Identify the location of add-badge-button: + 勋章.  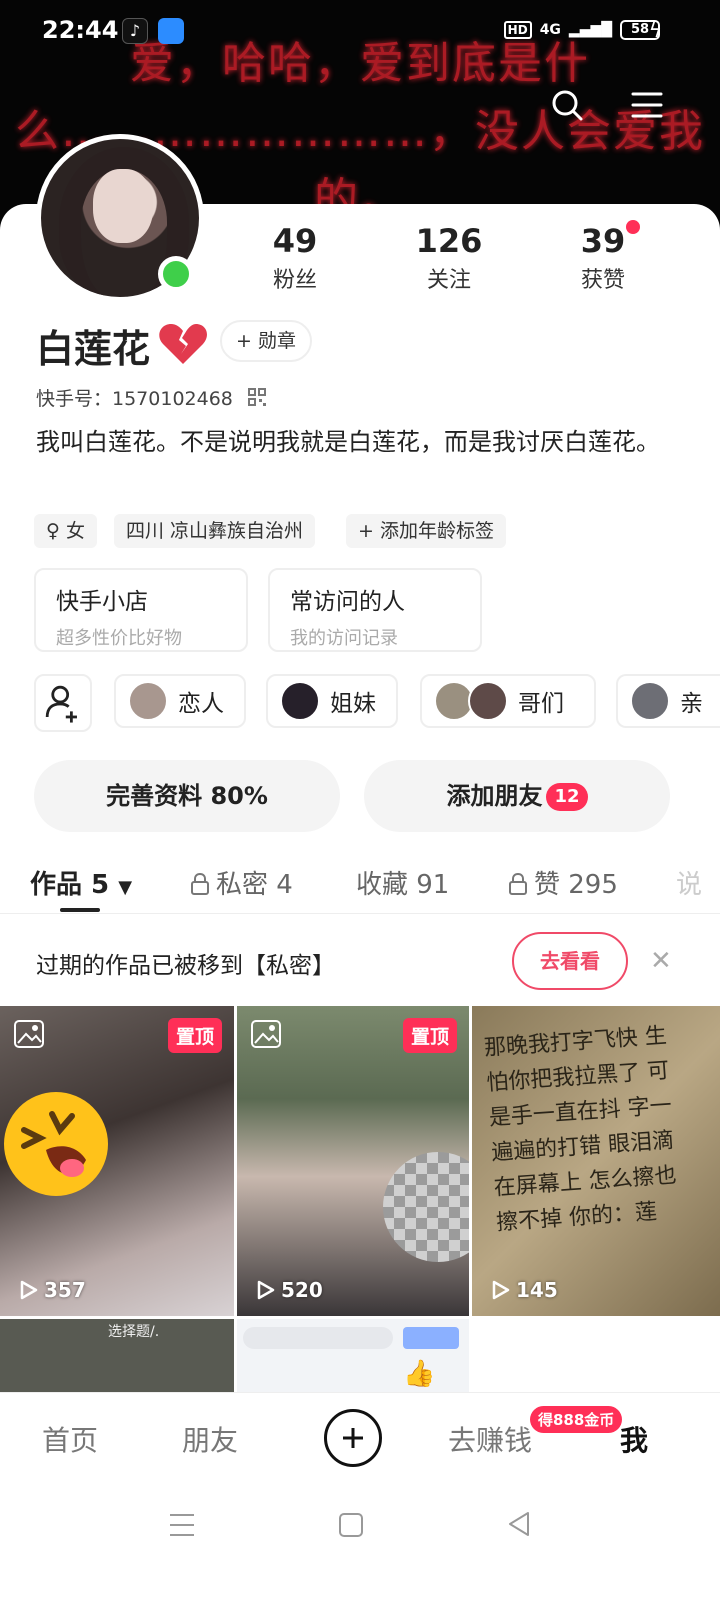
(266, 341).